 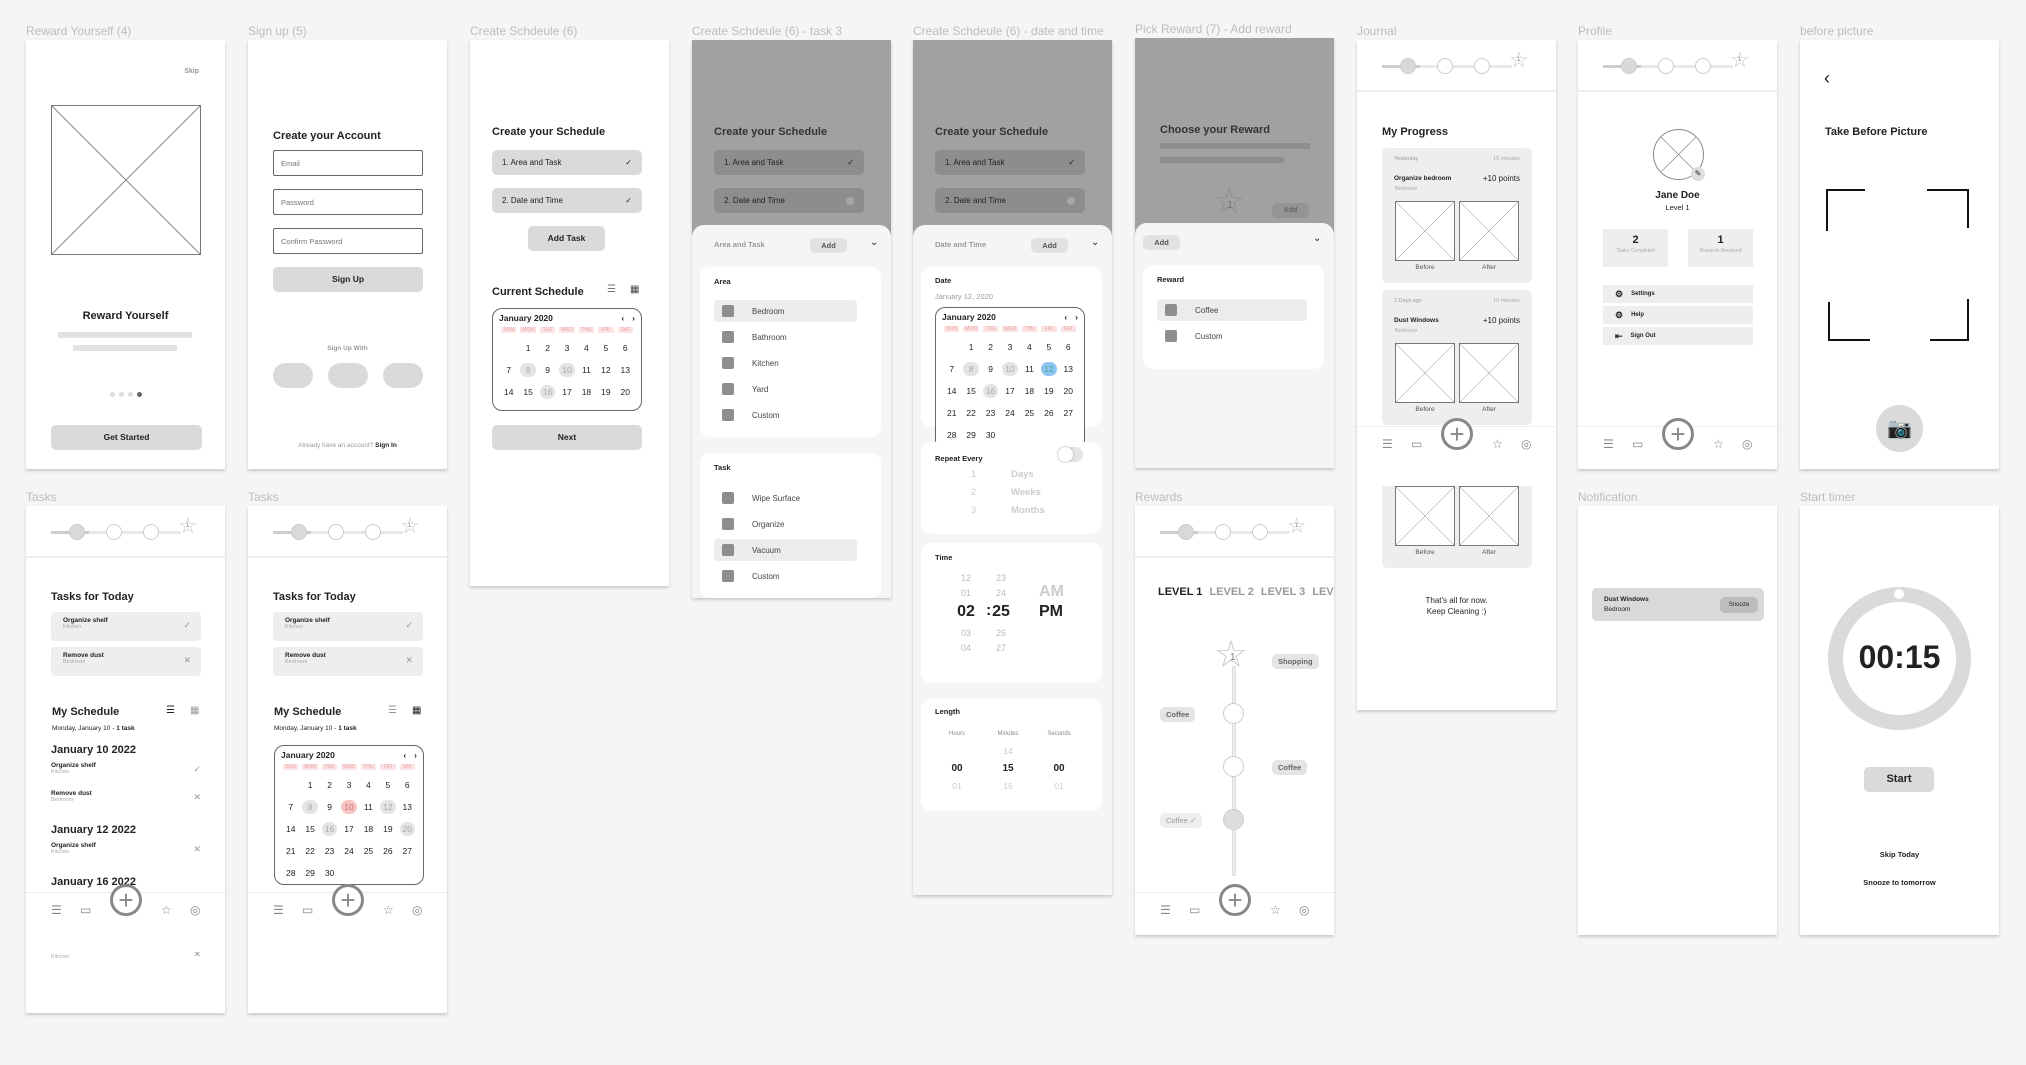 What do you see at coordinates (121, 394) in the screenshot?
I see `page-dot` at bounding box center [121, 394].